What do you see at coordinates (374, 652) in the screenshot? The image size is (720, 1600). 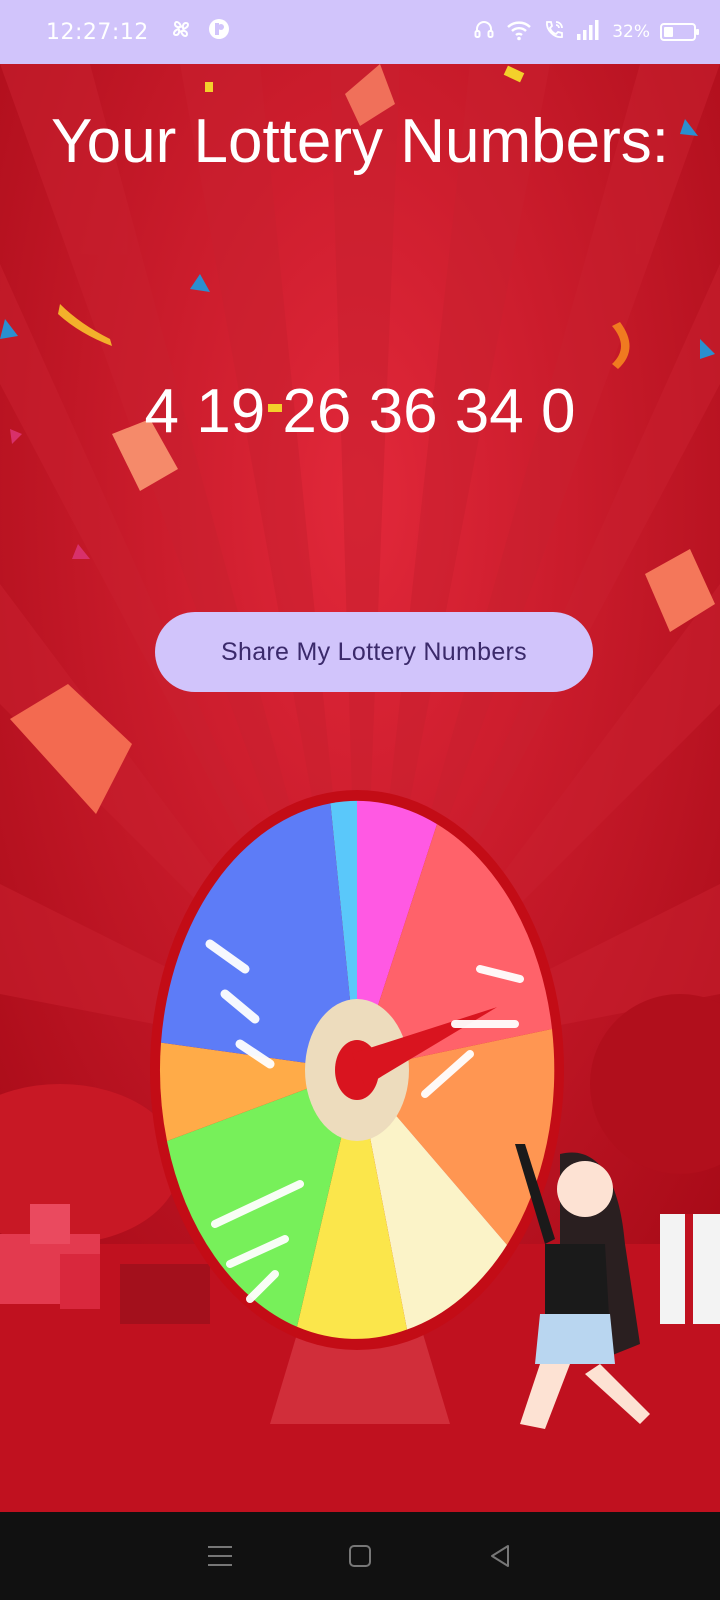 I see `share-lottery-numbers-button: Share My Lottery Numbers` at bounding box center [374, 652].